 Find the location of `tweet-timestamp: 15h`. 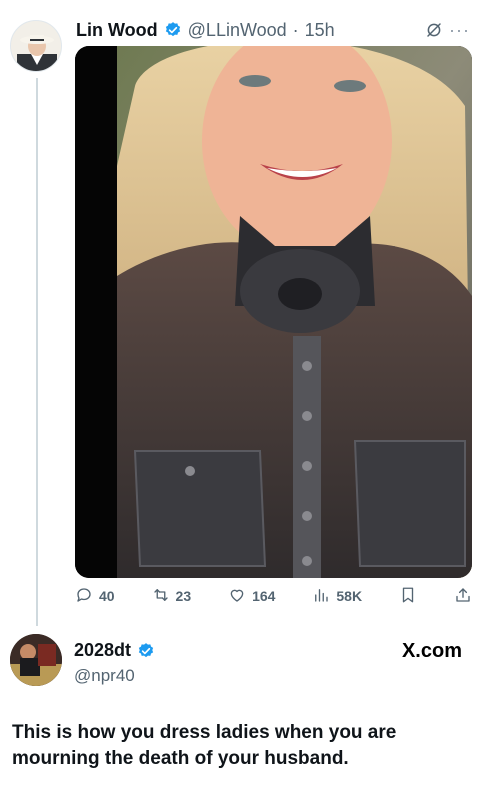

tweet-timestamp: 15h is located at coordinates (320, 30).